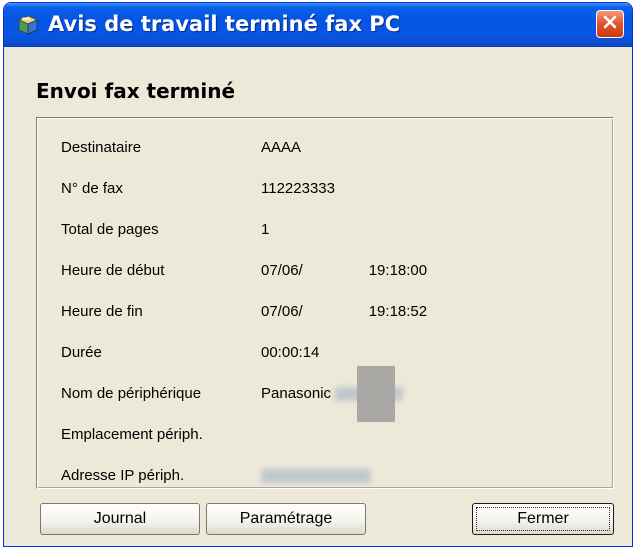 This screenshot has width=636, height=550. I want to click on close-dialog-button-label: Fermer, so click(543, 519).